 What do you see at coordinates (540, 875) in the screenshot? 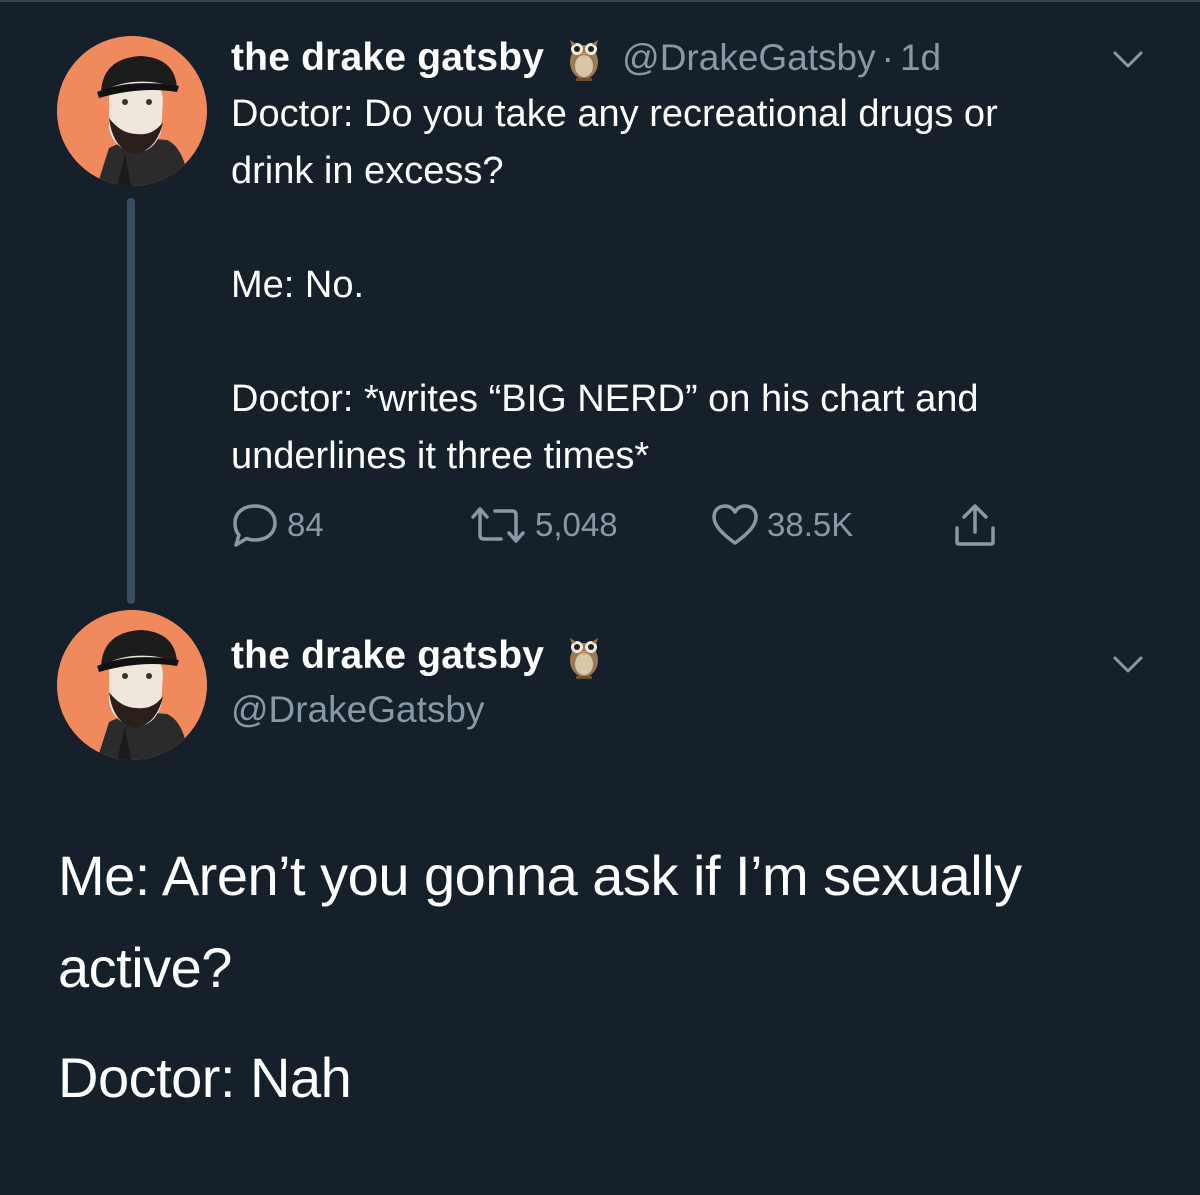
I see `tweet-text-line: Me: Aren’t you gonna ask if I’m sexually` at bounding box center [540, 875].